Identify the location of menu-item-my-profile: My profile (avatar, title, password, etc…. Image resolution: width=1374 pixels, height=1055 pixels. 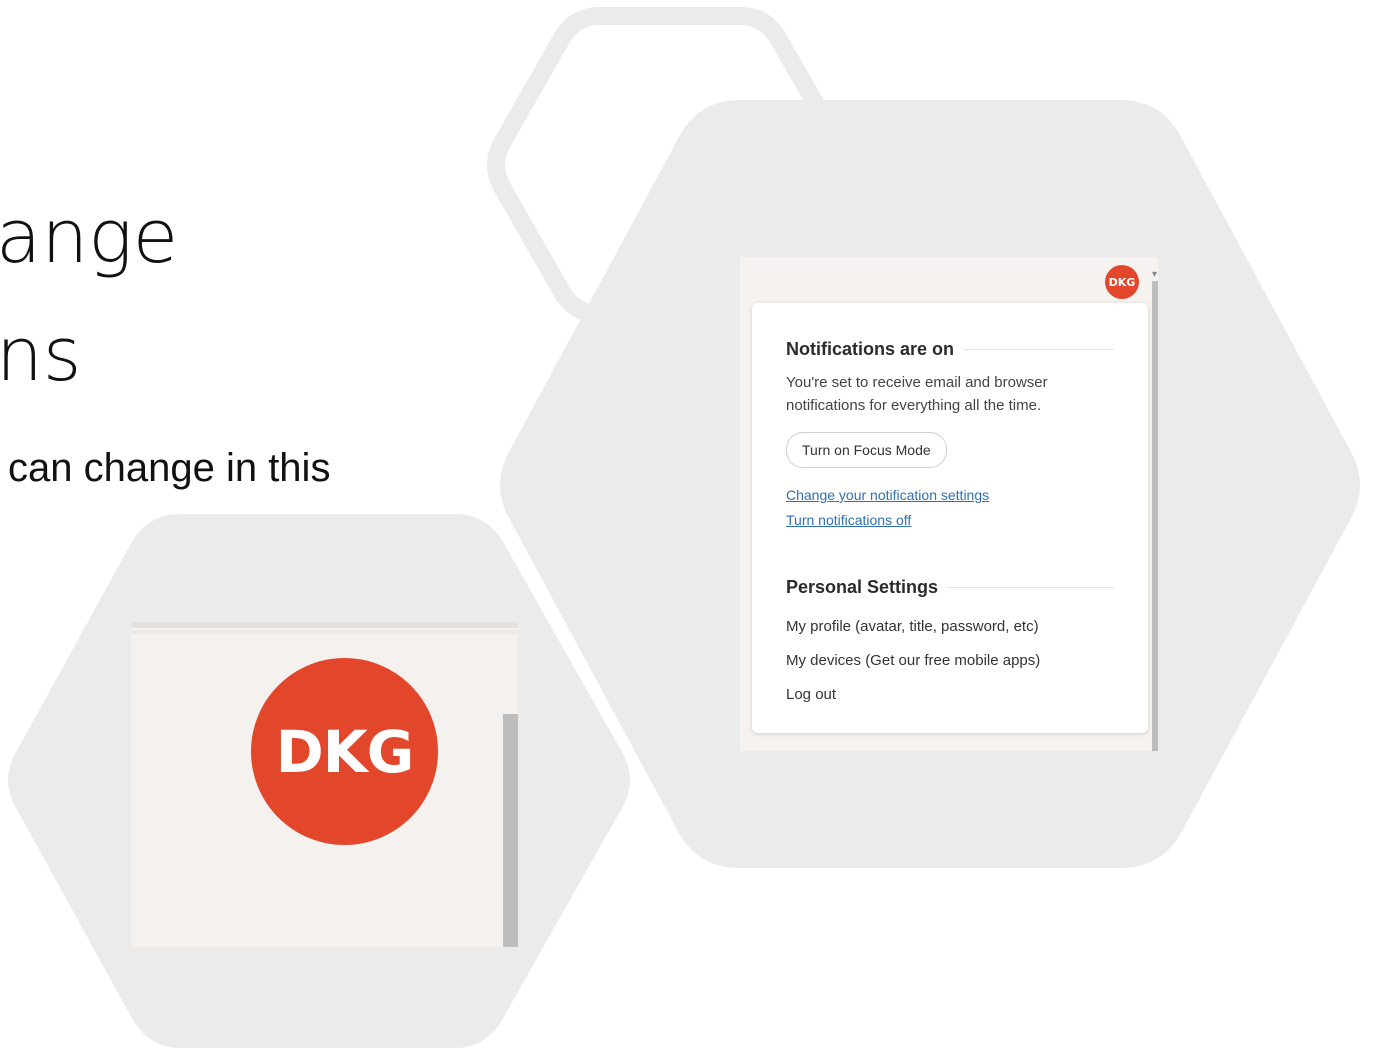
(912, 626).